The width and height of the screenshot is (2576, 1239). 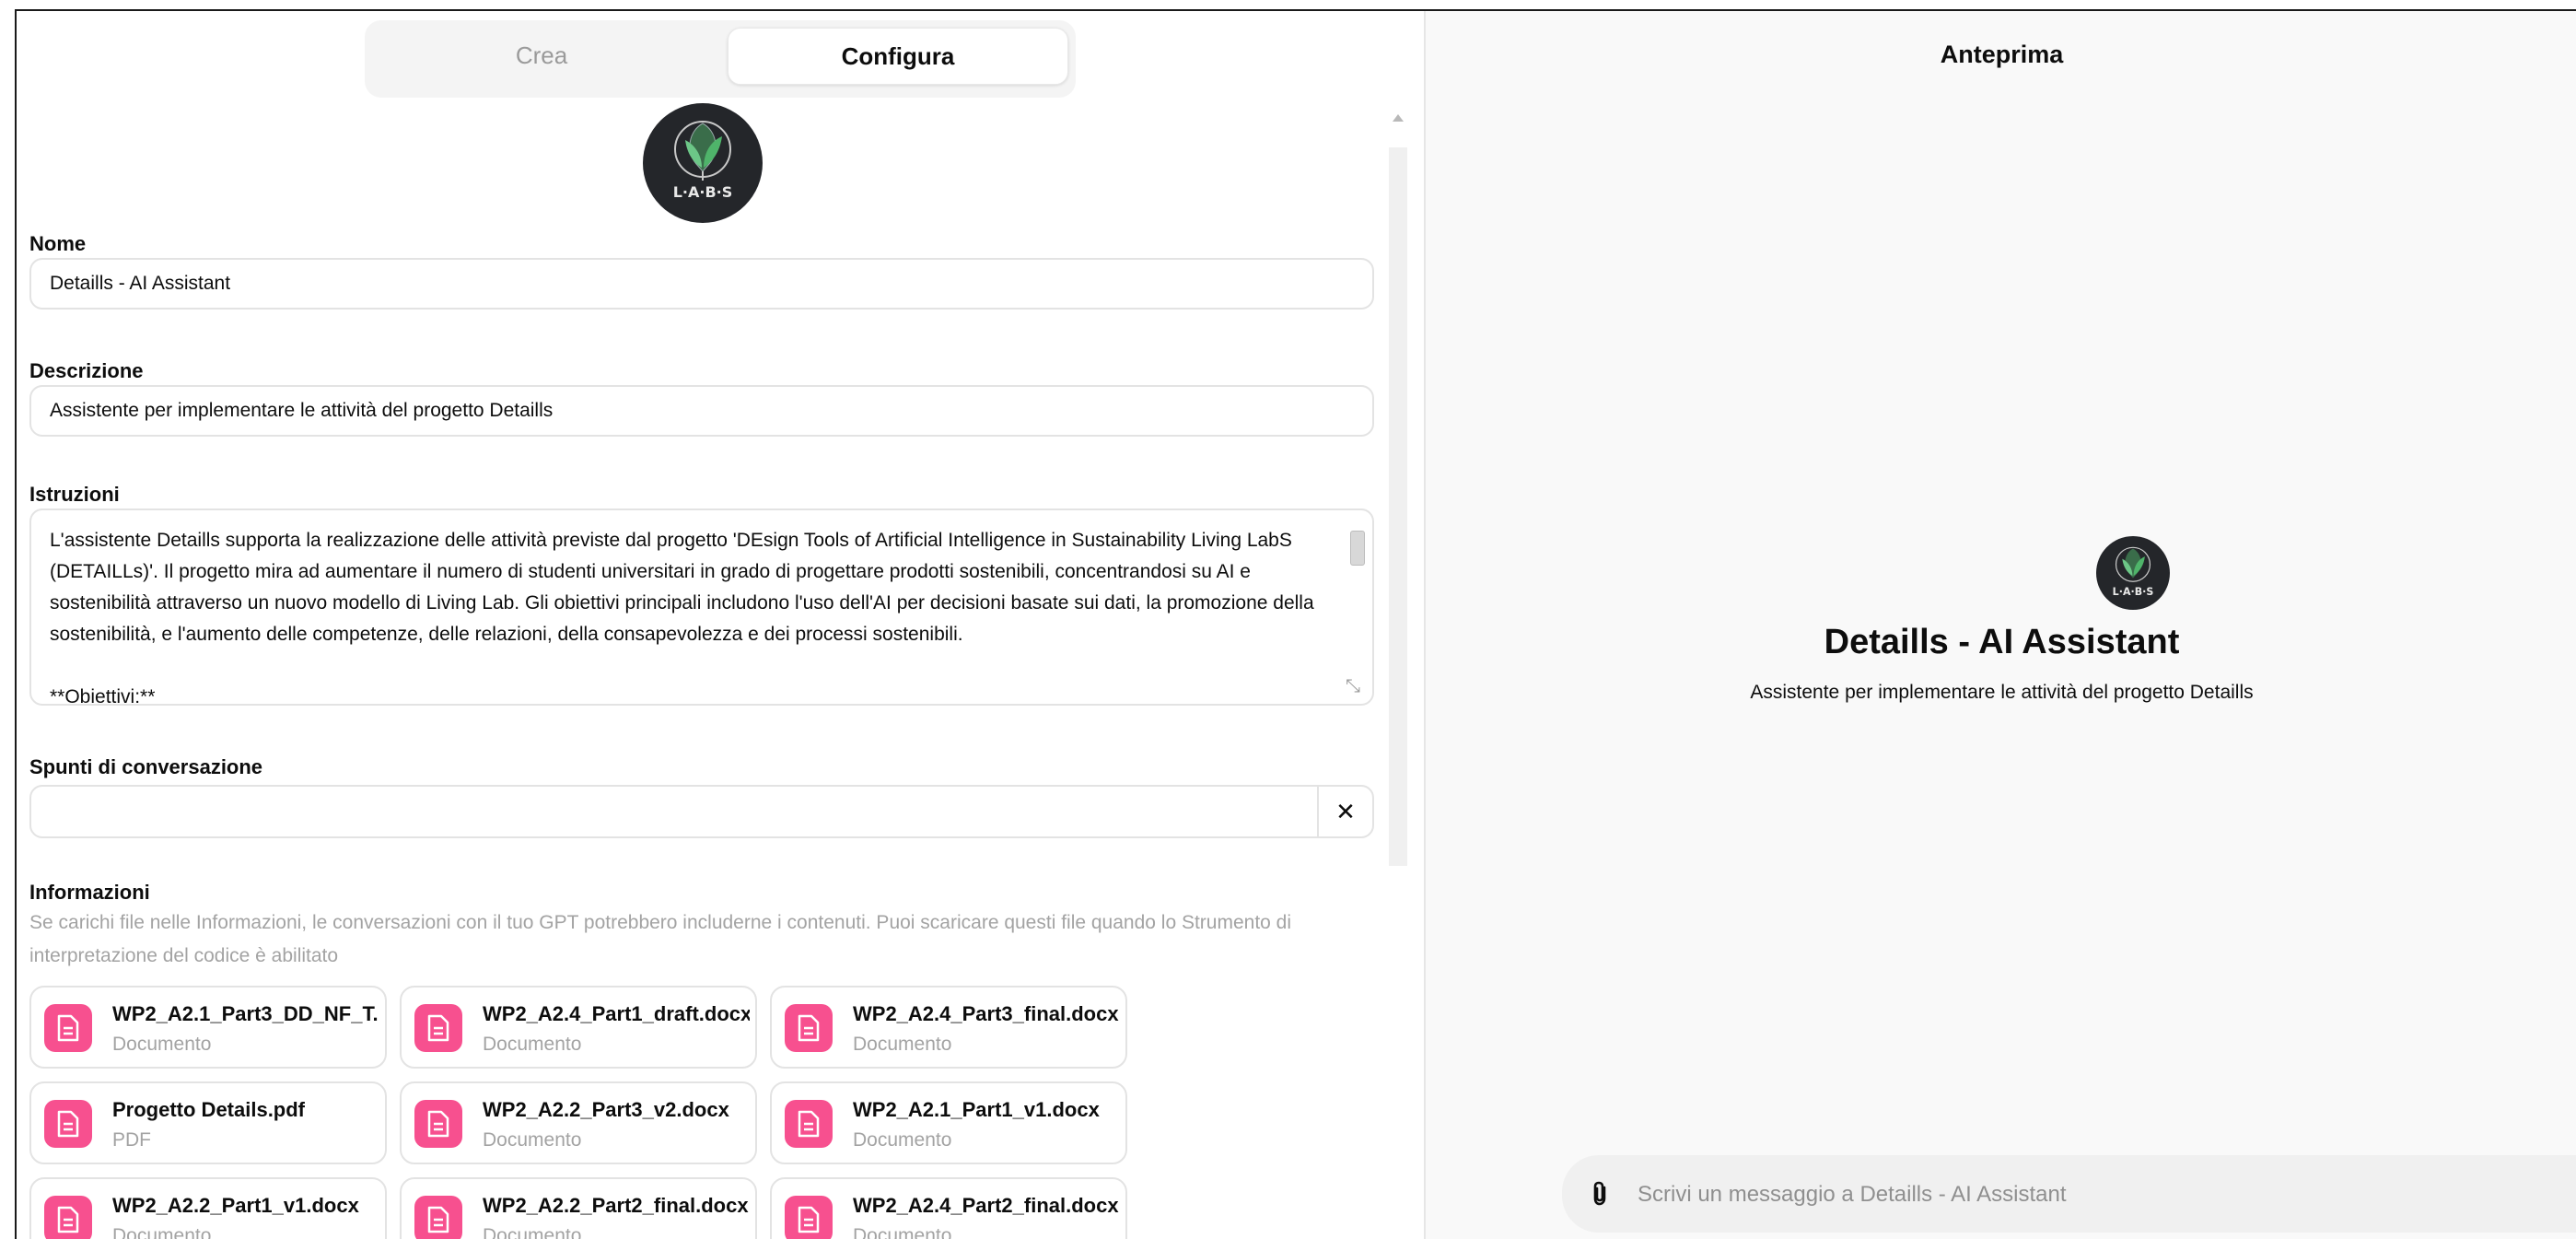 I want to click on starters-label: Spunti di conversazione, so click(x=146, y=766).